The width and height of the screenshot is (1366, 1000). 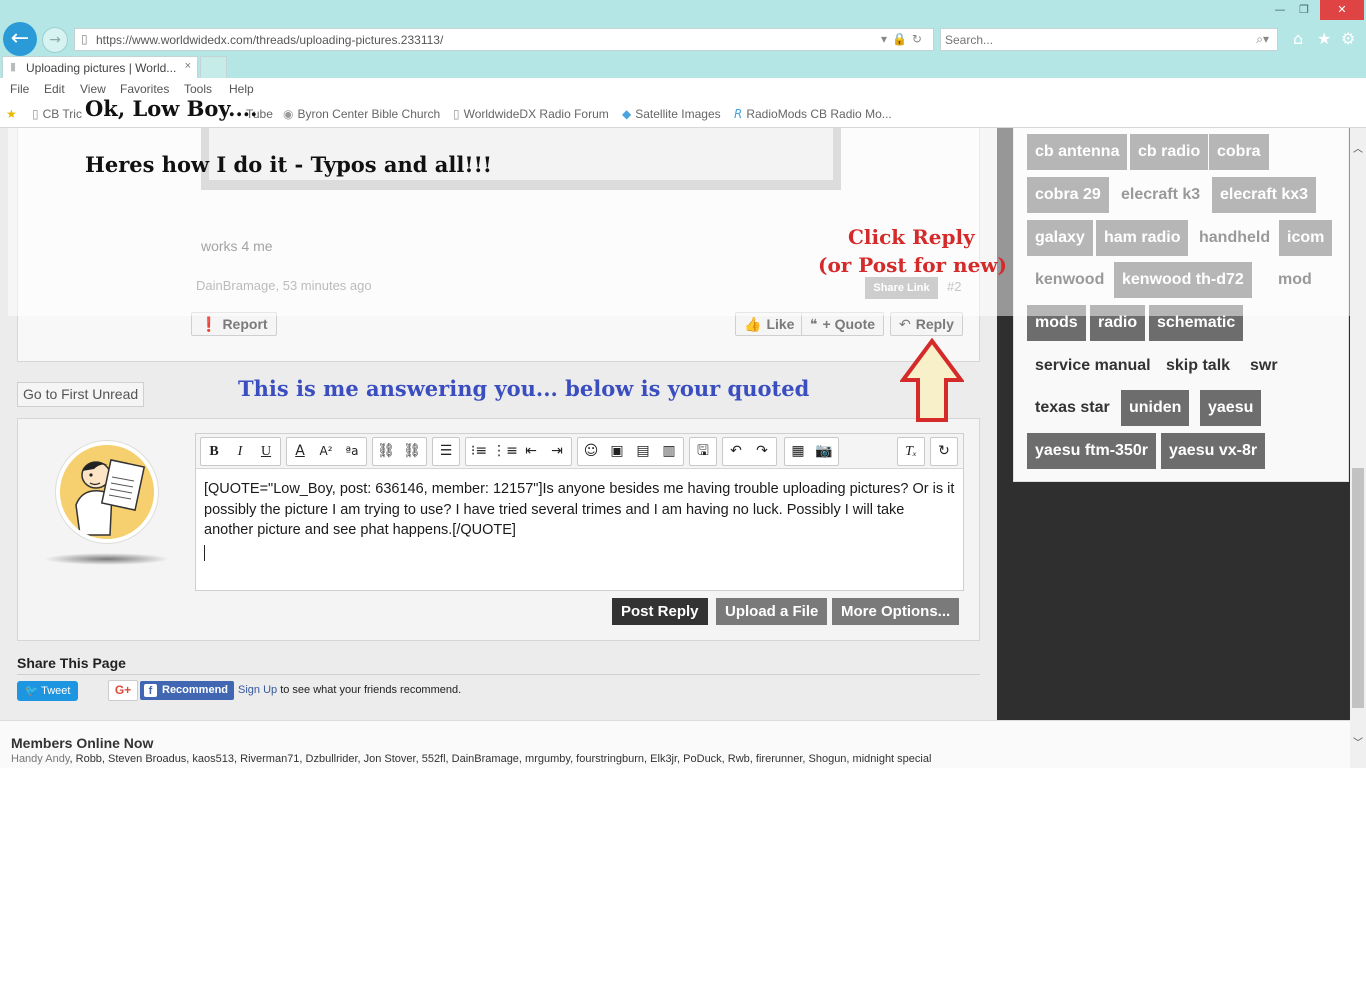 I want to click on tag-item: elecraft k3, so click(x=1160, y=195).